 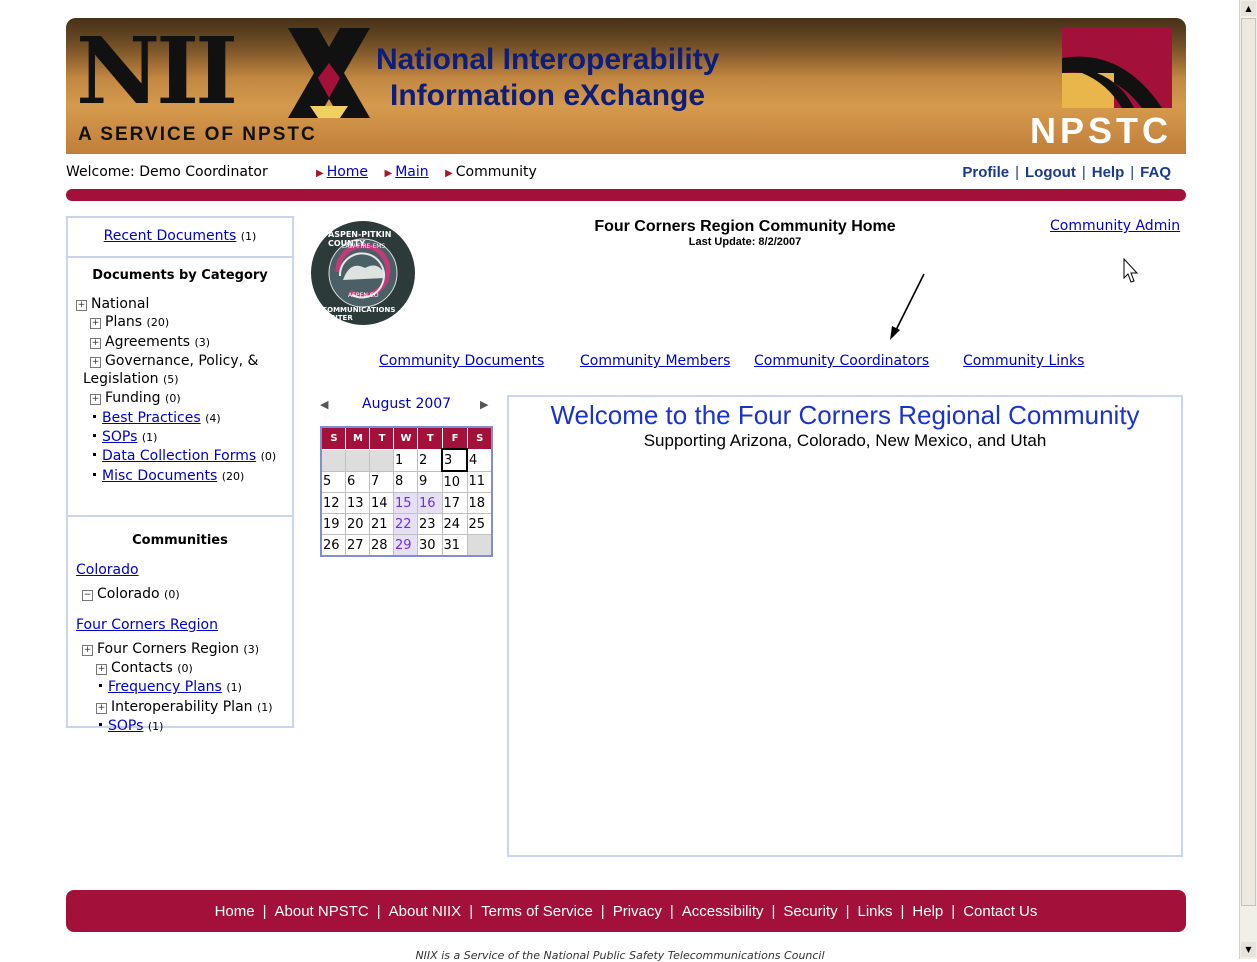 What do you see at coordinates (159, 476) in the screenshot?
I see `tree-misc: Misc Documents` at bounding box center [159, 476].